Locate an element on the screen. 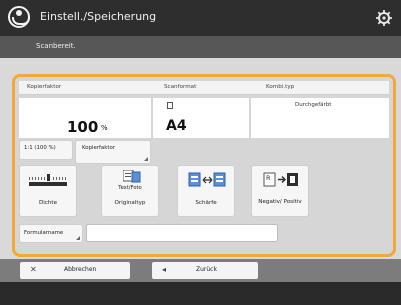 The width and height of the screenshot is (401, 305). info-header: Kopierfaktor Scanformat Kombi.typ is located at coordinates (204, 88).